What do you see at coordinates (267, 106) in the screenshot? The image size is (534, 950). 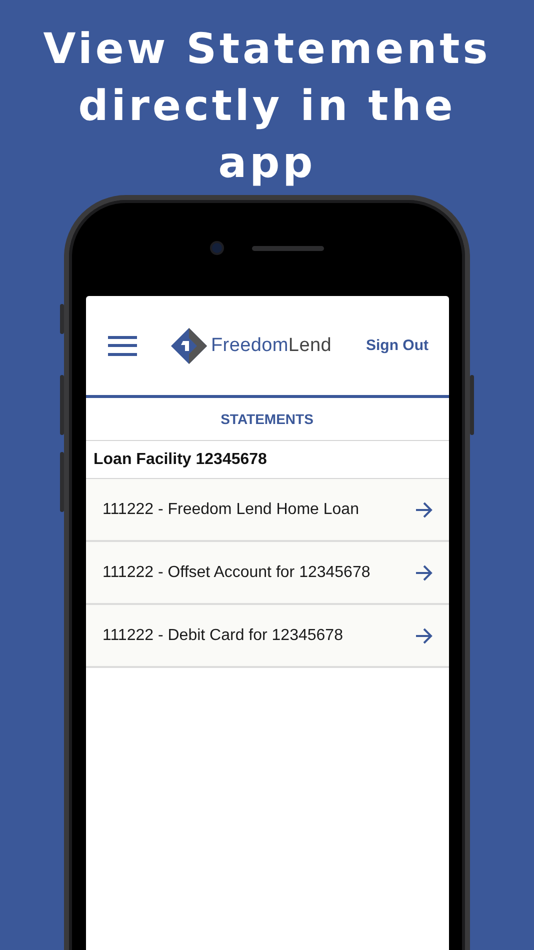 I see `headline: View Statements directly in the app` at bounding box center [267, 106].